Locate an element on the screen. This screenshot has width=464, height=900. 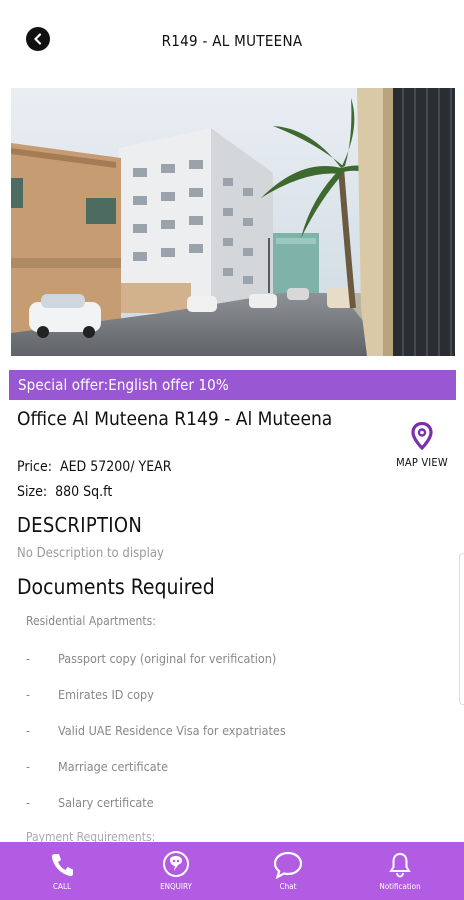
nav-chat-button: Chat is located at coordinates (288, 871).